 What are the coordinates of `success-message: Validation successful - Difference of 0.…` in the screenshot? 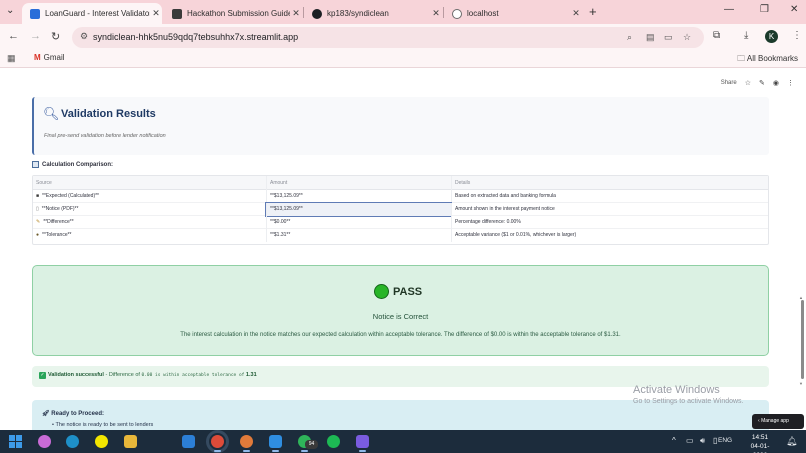 It's located at (152, 375).